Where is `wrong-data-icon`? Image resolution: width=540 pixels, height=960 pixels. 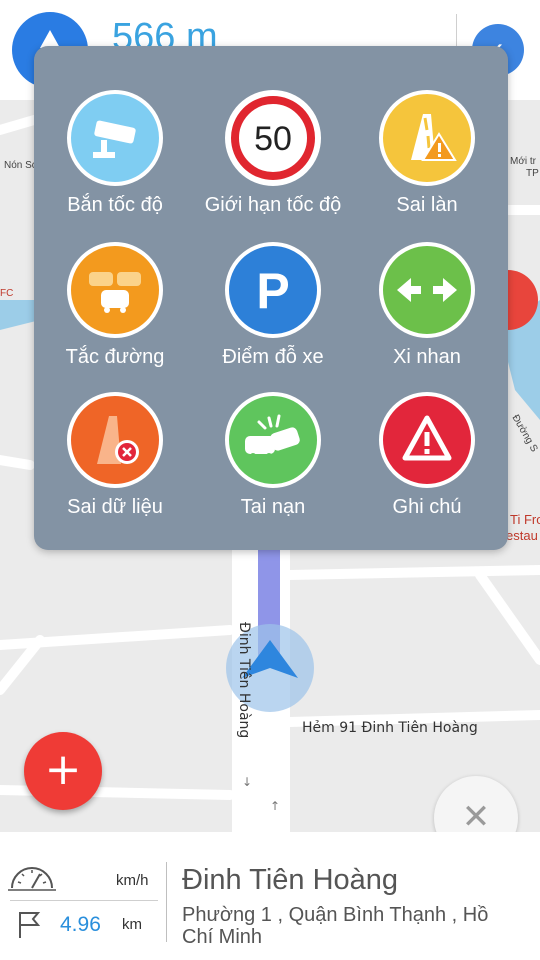
wrong-data-icon is located at coordinates (115, 440).